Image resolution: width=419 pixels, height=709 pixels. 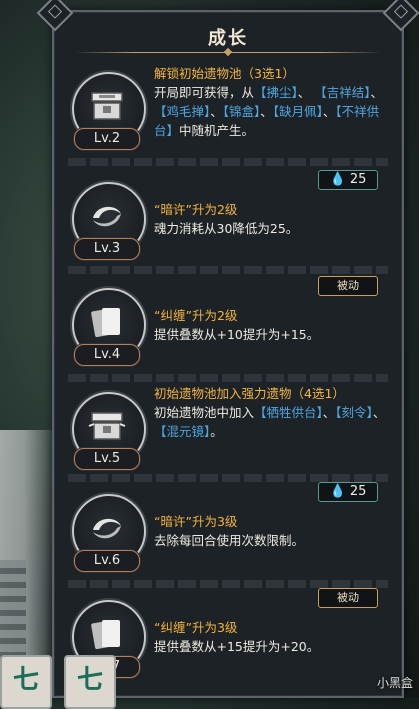 What do you see at coordinates (196, 521) in the screenshot?
I see `entry-title: “暗许”升为3级` at bounding box center [196, 521].